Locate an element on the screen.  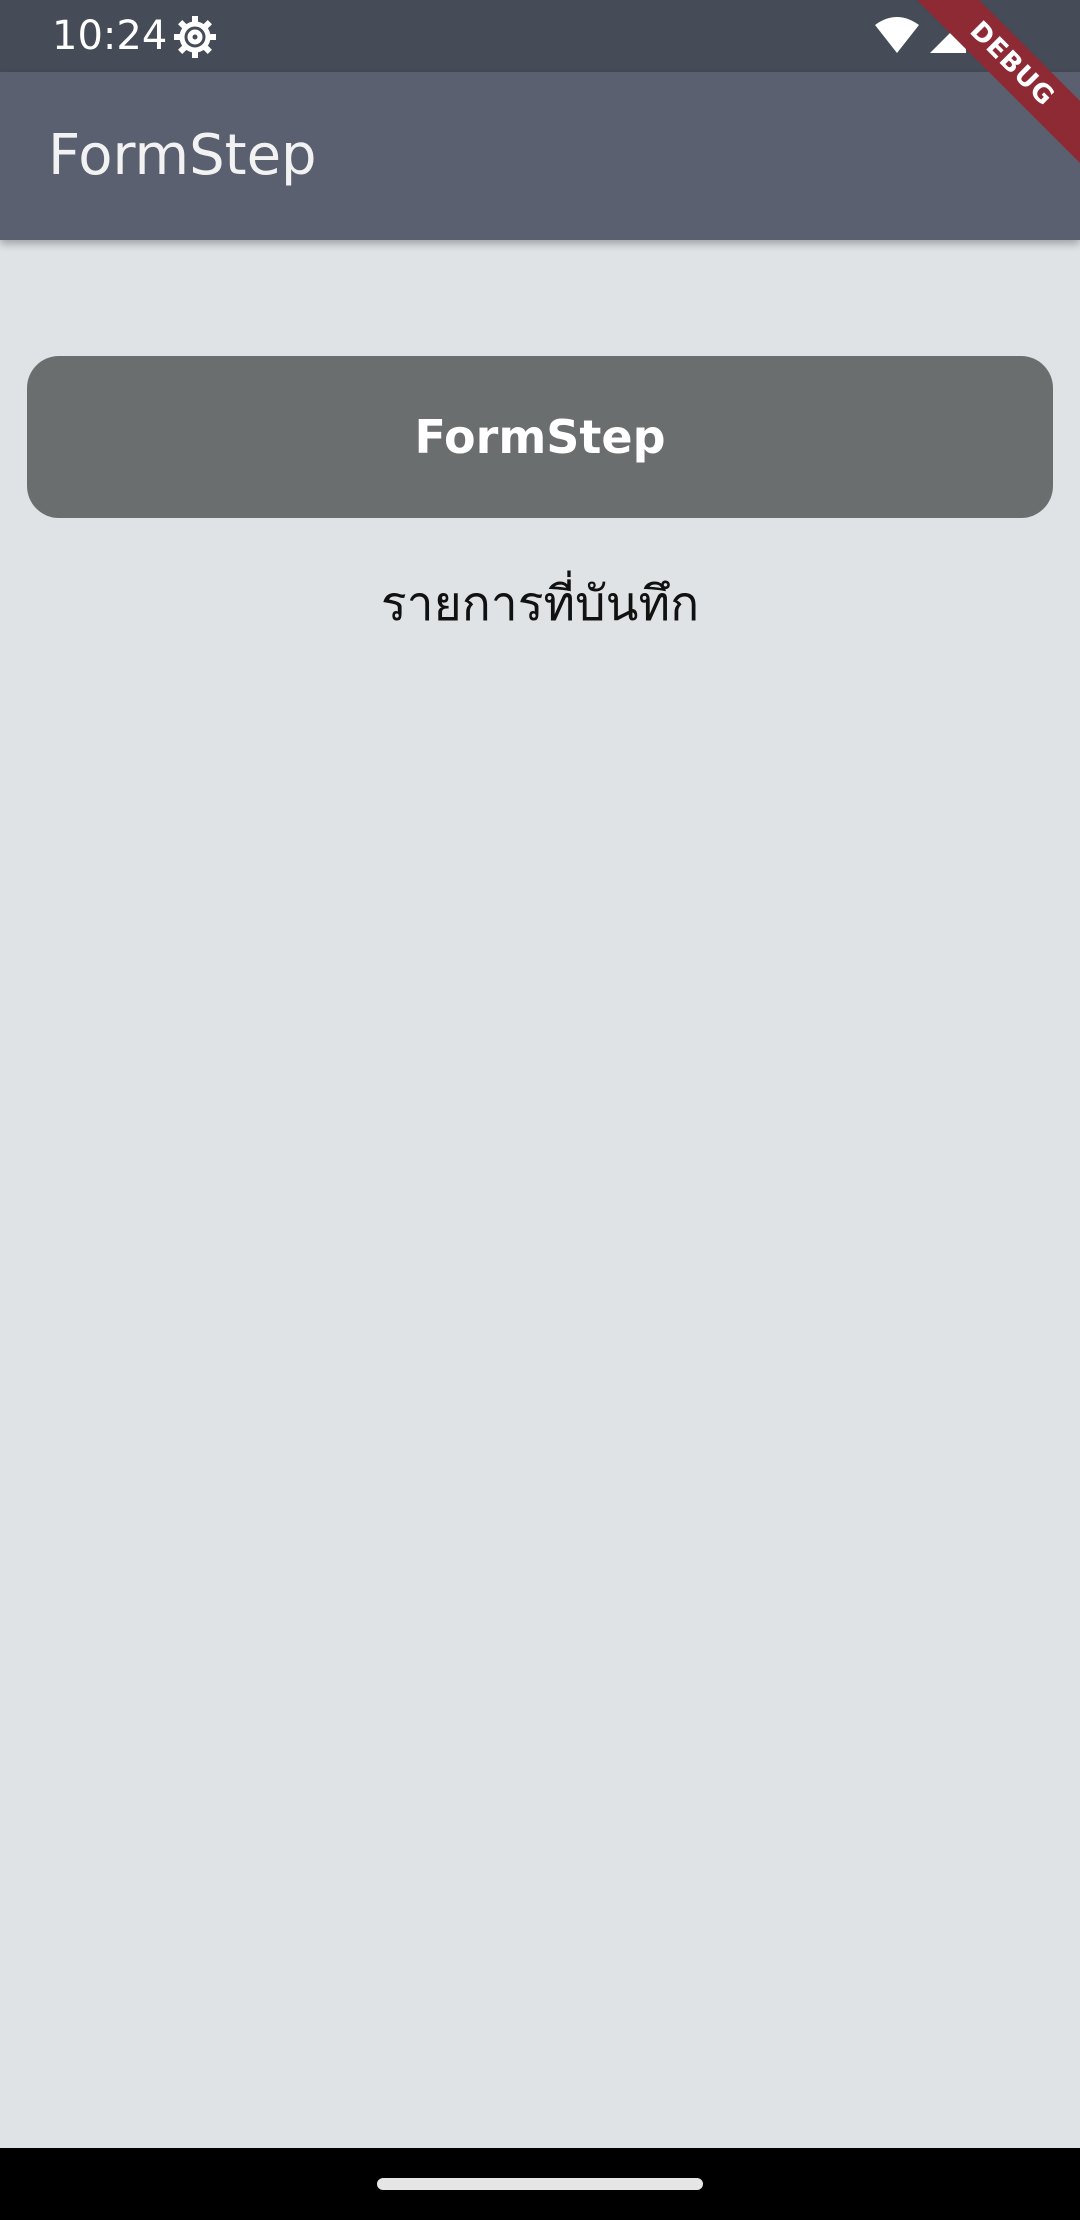
settings-gear-icon is located at coordinates (195, 37).